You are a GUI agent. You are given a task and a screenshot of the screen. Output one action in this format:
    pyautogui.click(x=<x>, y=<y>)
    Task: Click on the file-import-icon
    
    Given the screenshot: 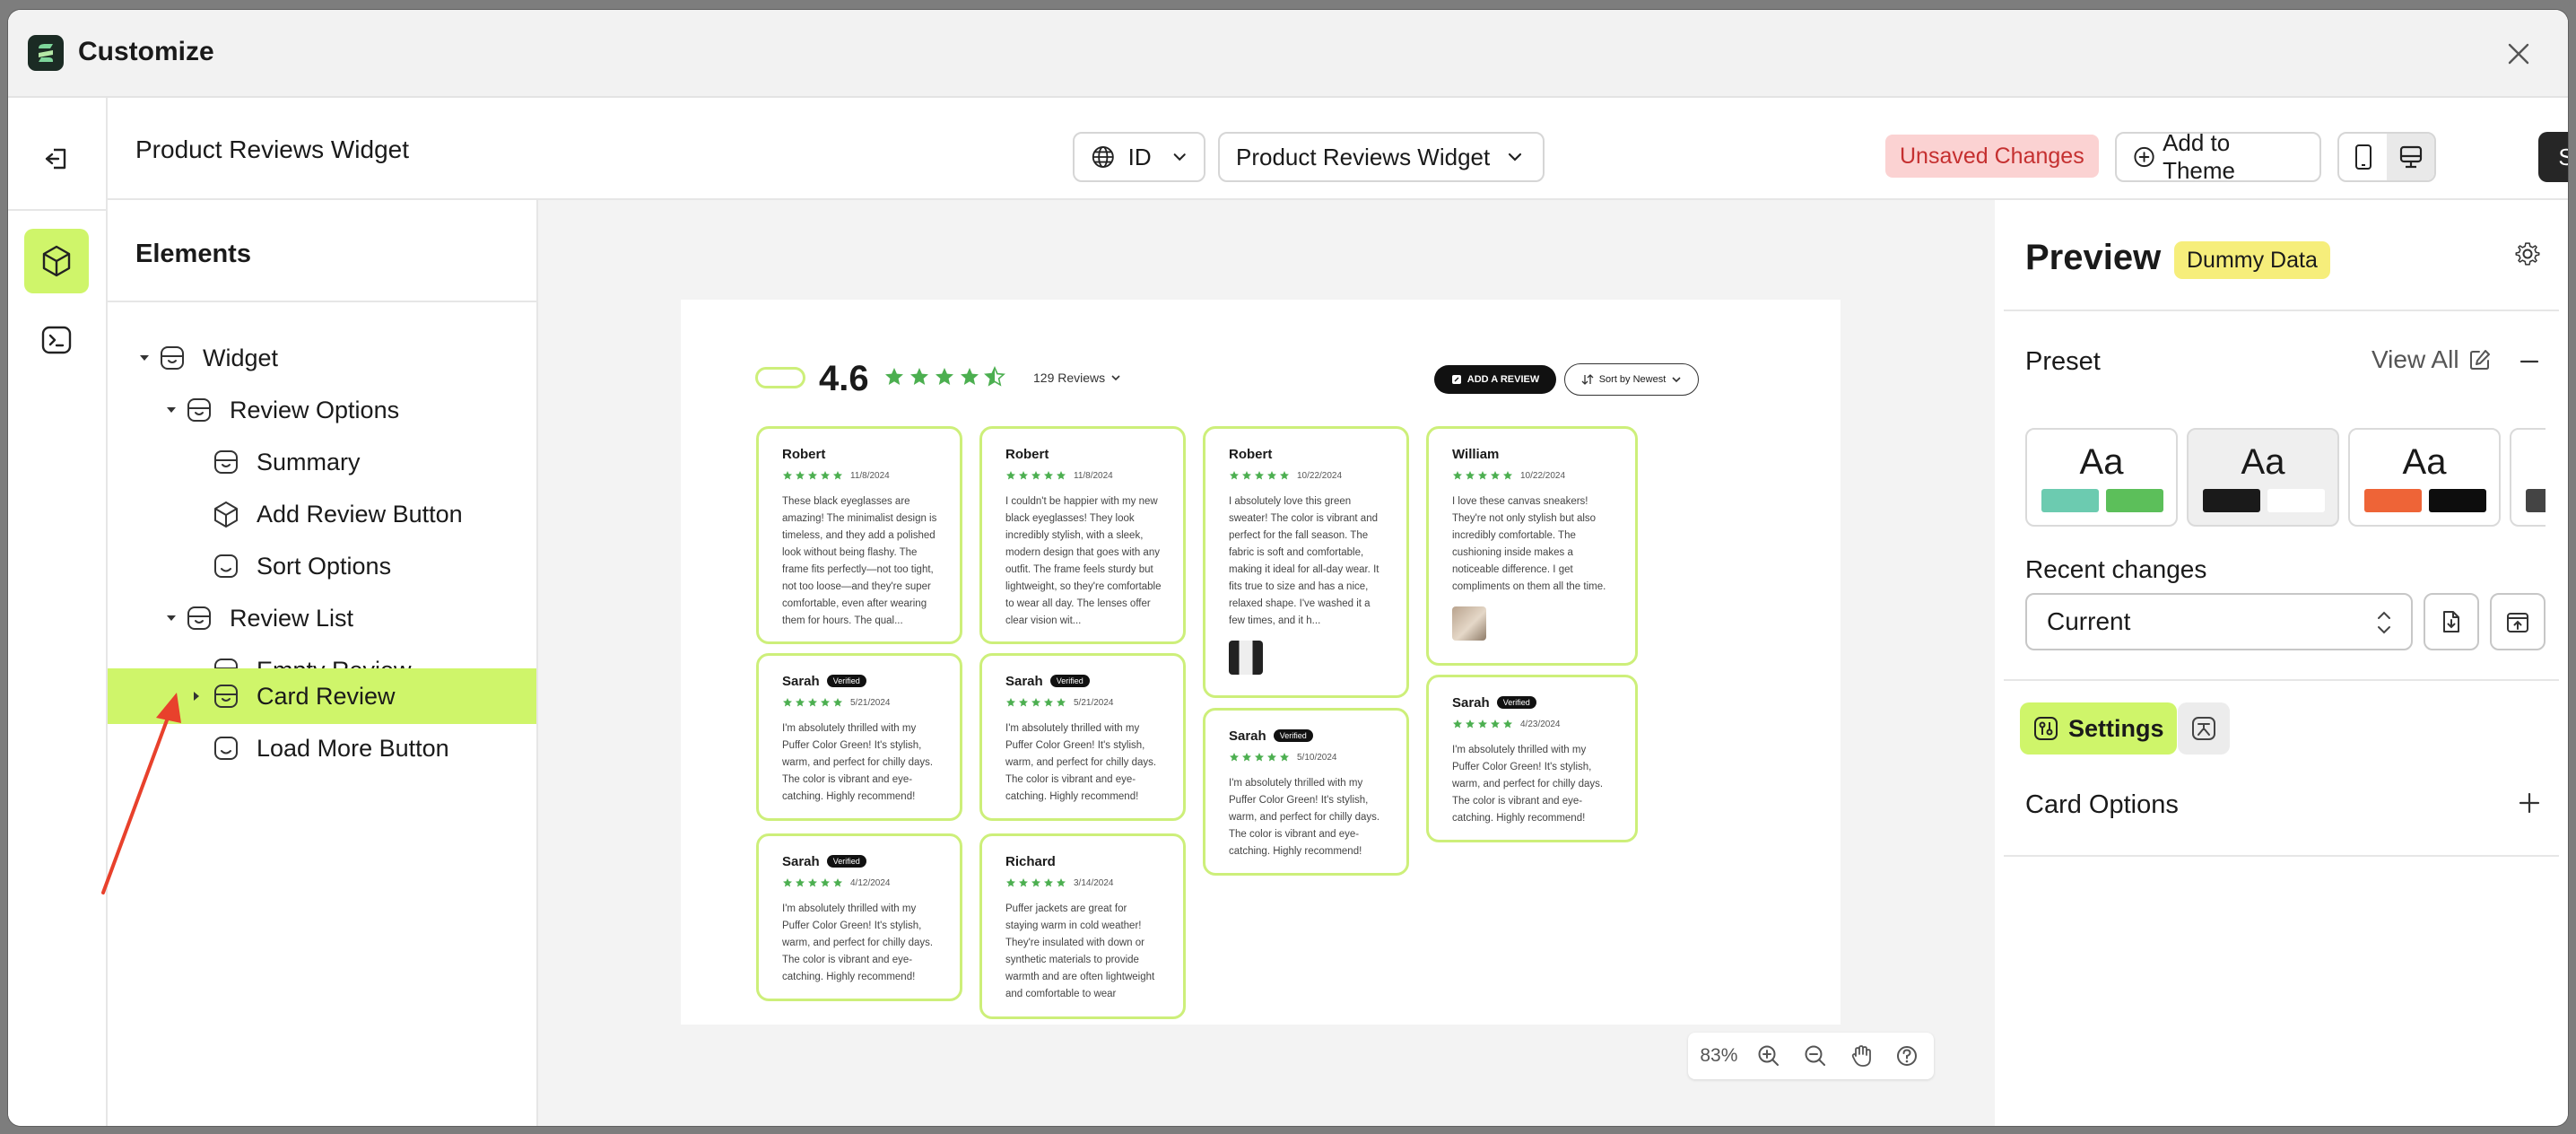 What is the action you would take?
    pyautogui.click(x=2451, y=621)
    